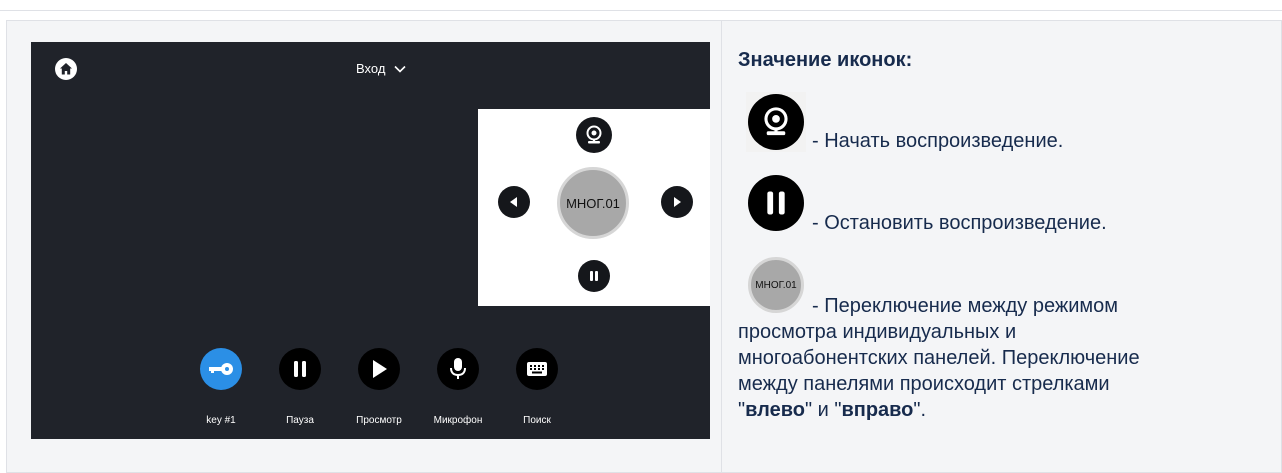 The width and height of the screenshot is (1282, 473). I want to click on play-icon, so click(380, 369).